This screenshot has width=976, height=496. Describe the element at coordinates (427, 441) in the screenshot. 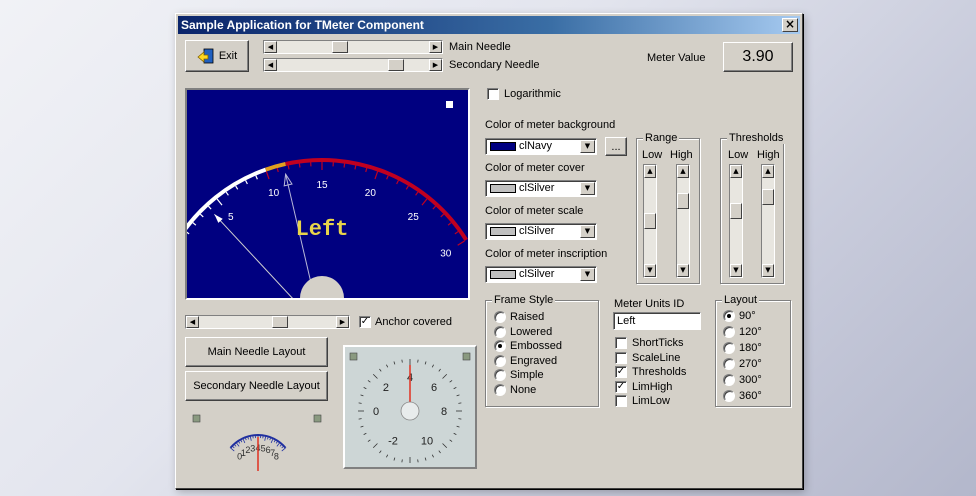

I see `round-meter-label: 10` at that location.